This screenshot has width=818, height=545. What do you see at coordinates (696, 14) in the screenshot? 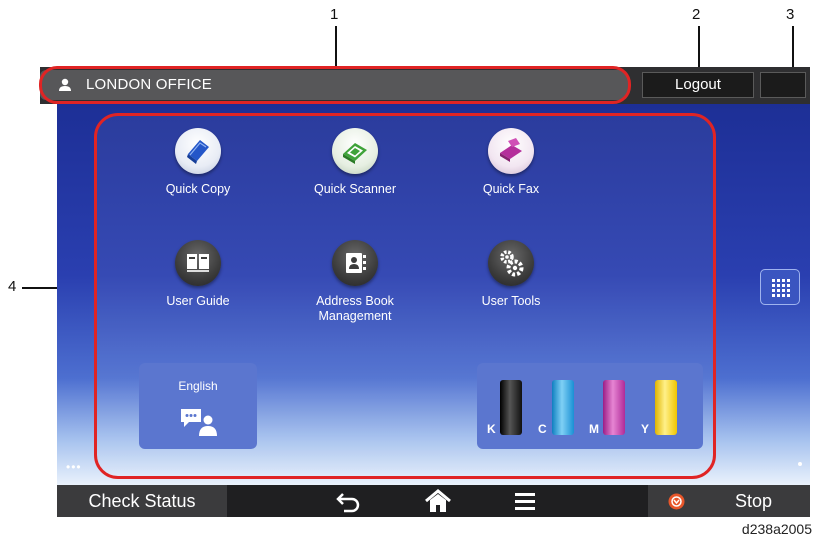
I see `callout-number-2: 2` at bounding box center [696, 14].